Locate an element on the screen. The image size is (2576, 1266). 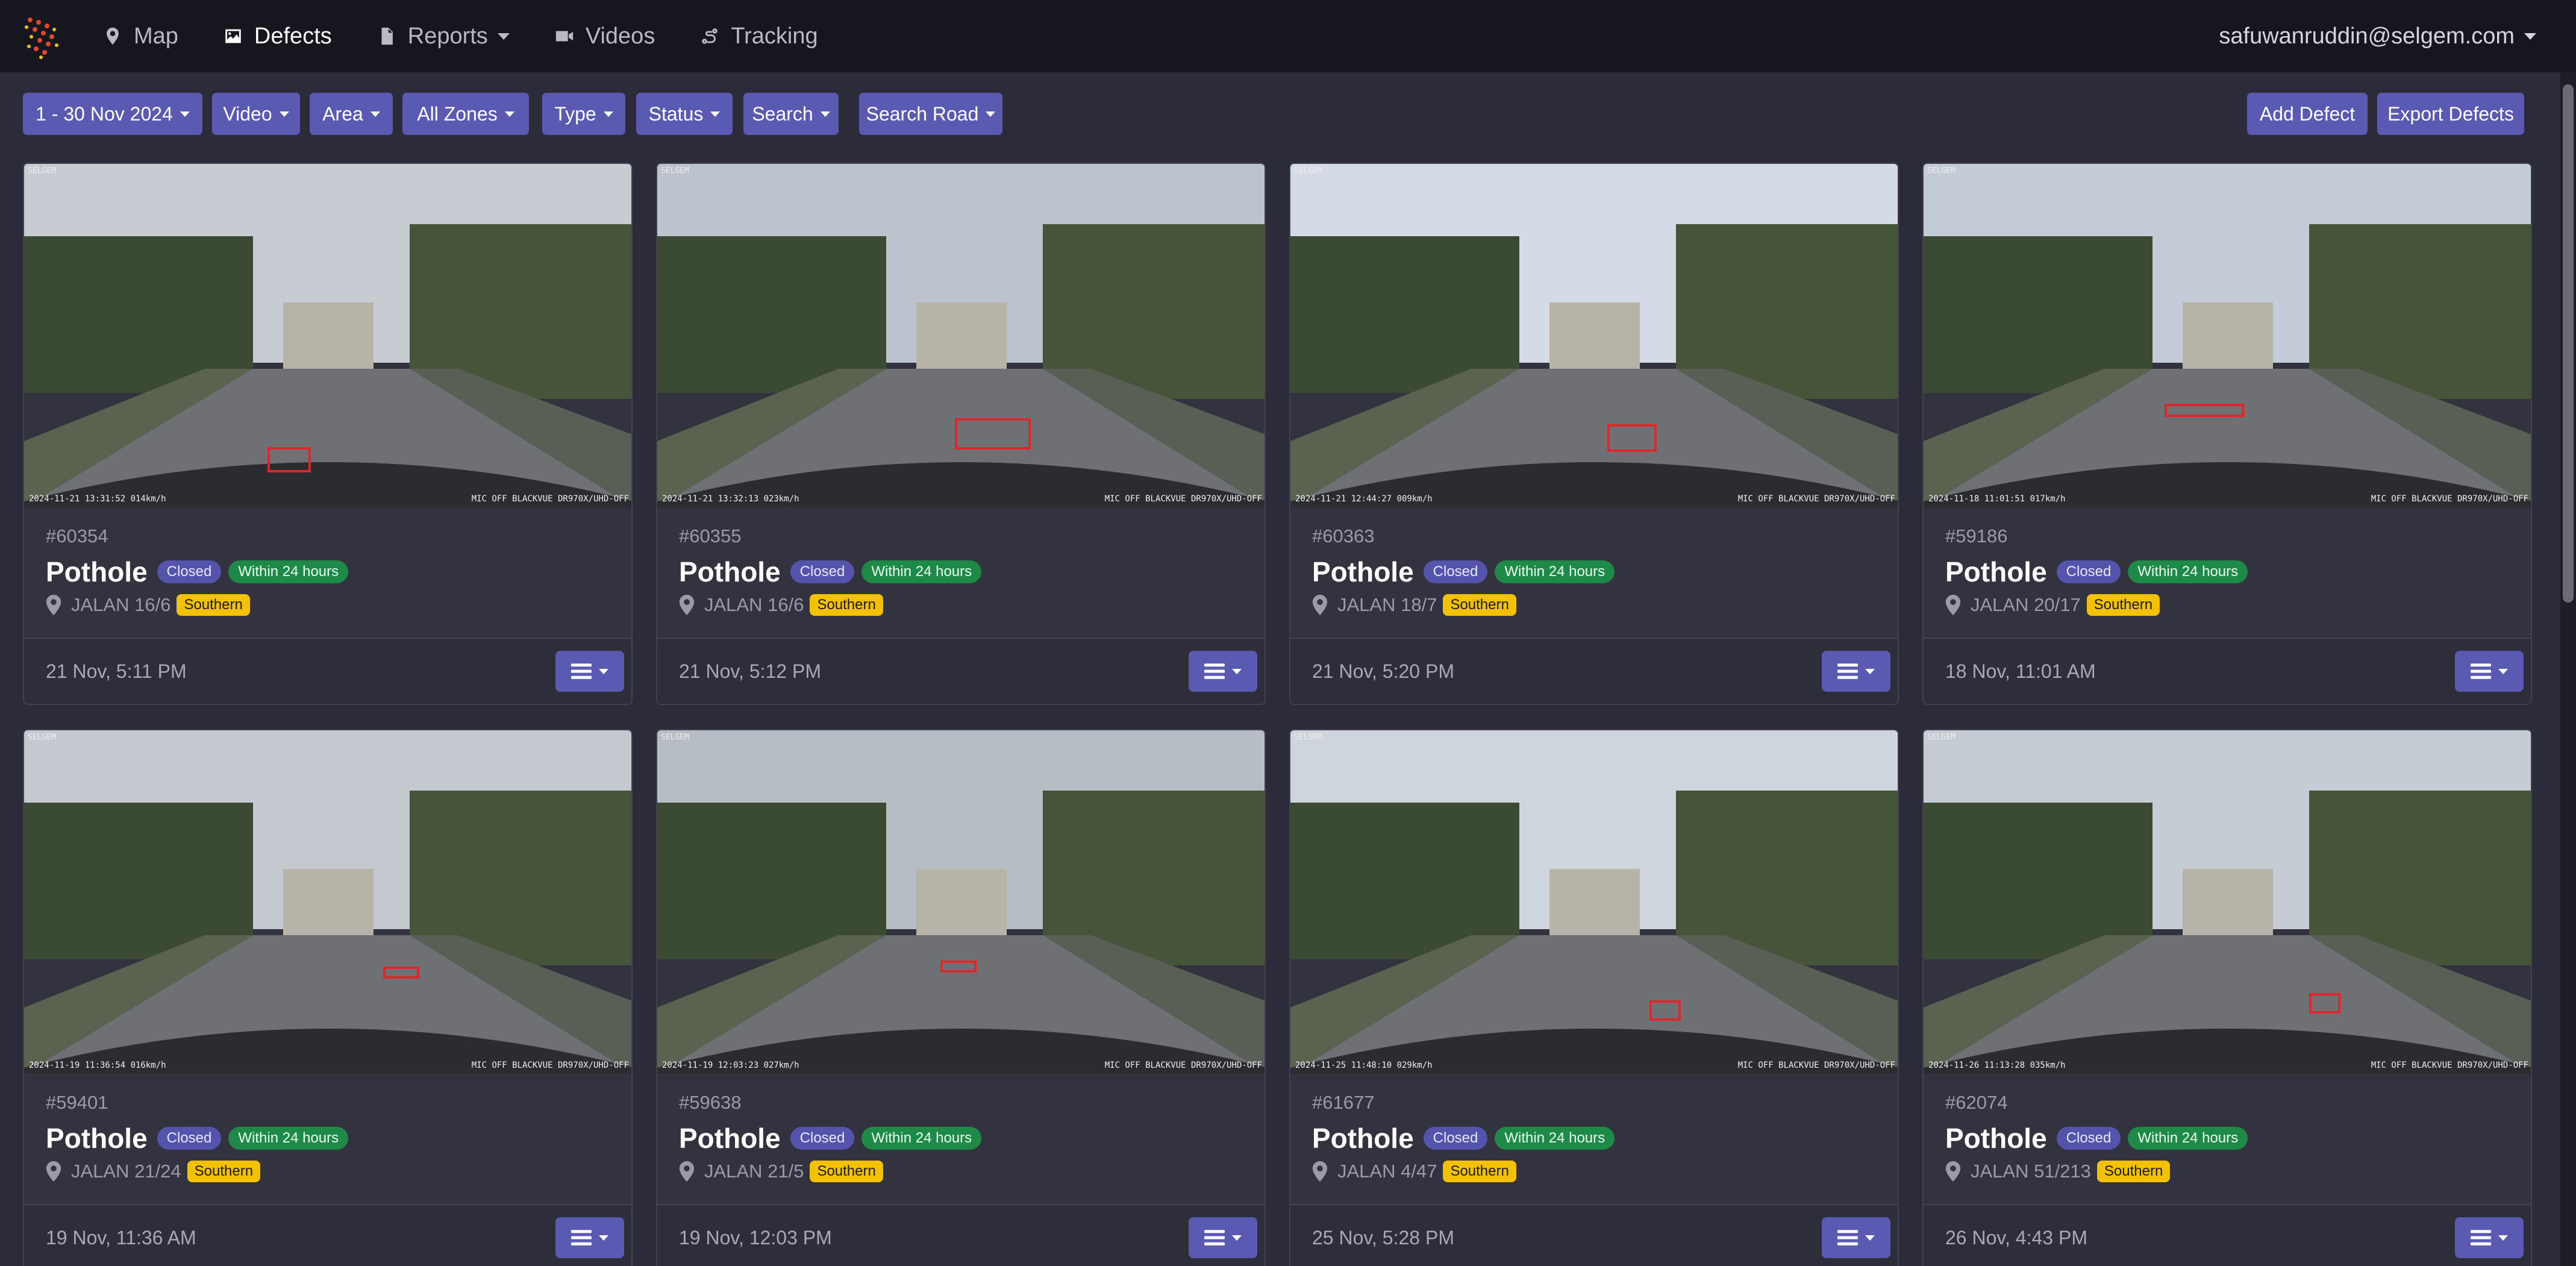
photo-timestamp: 2024-11-18 11:01:51 017km/h is located at coordinates (1997, 499).